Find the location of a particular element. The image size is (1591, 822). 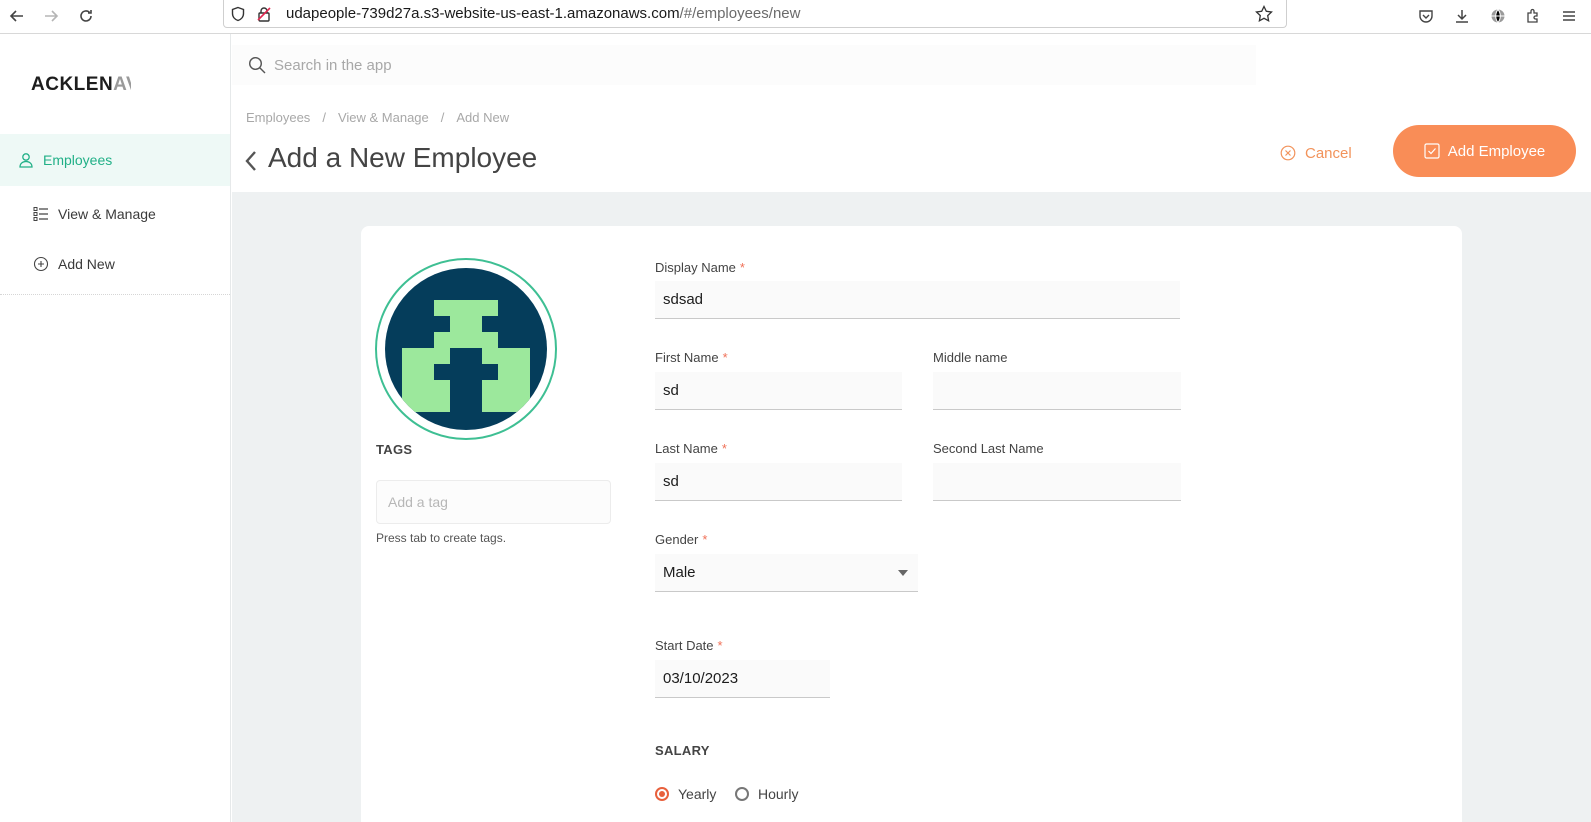

avatar-ring is located at coordinates (466, 349).